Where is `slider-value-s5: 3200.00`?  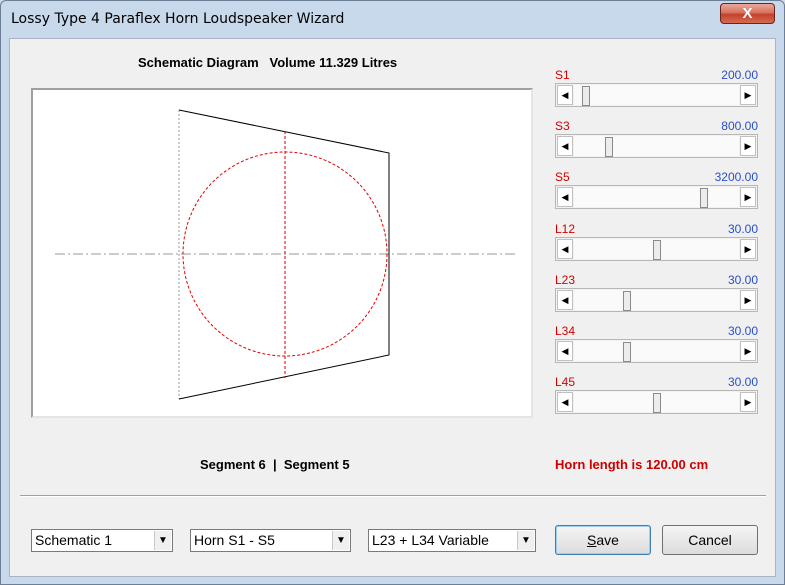
slider-value-s5: 3200.00 is located at coordinates (736, 177).